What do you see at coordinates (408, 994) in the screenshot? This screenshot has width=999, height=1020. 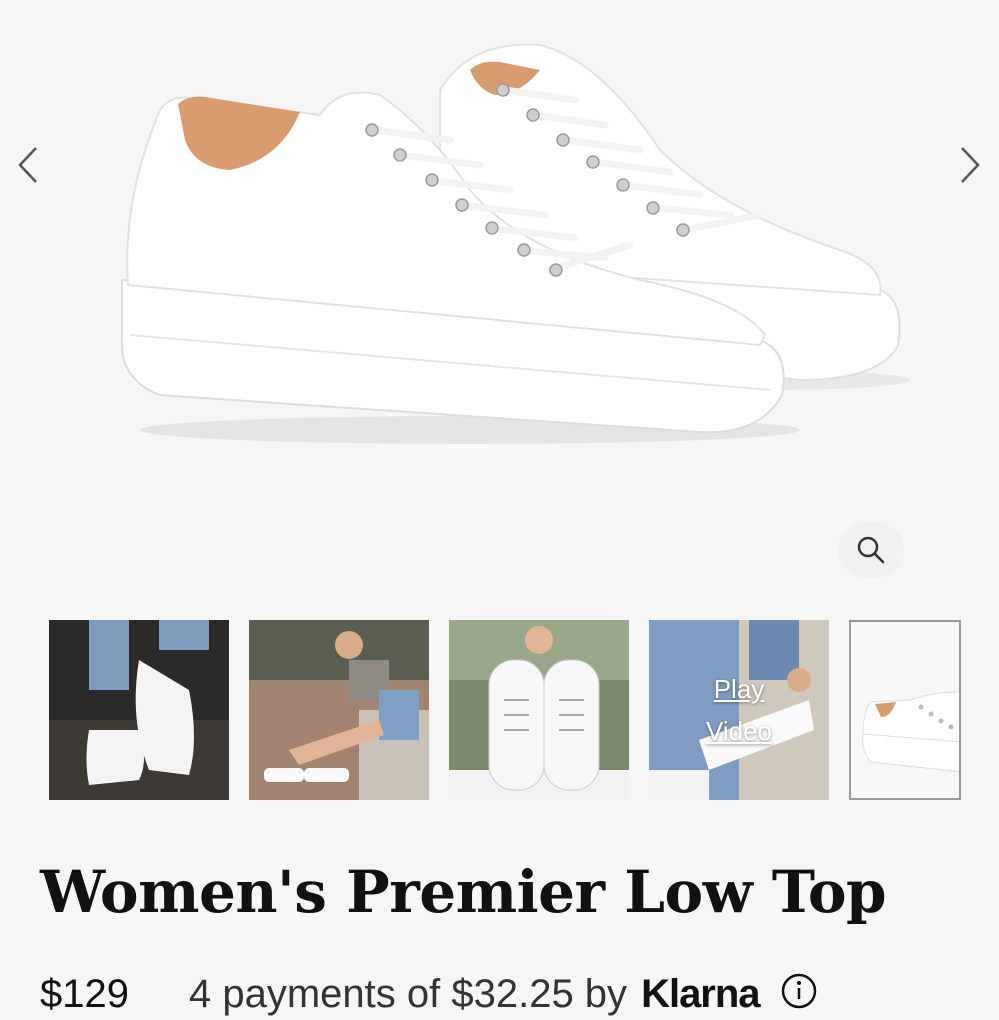 I see `installments-text: 4 payments of $32.25 by` at bounding box center [408, 994].